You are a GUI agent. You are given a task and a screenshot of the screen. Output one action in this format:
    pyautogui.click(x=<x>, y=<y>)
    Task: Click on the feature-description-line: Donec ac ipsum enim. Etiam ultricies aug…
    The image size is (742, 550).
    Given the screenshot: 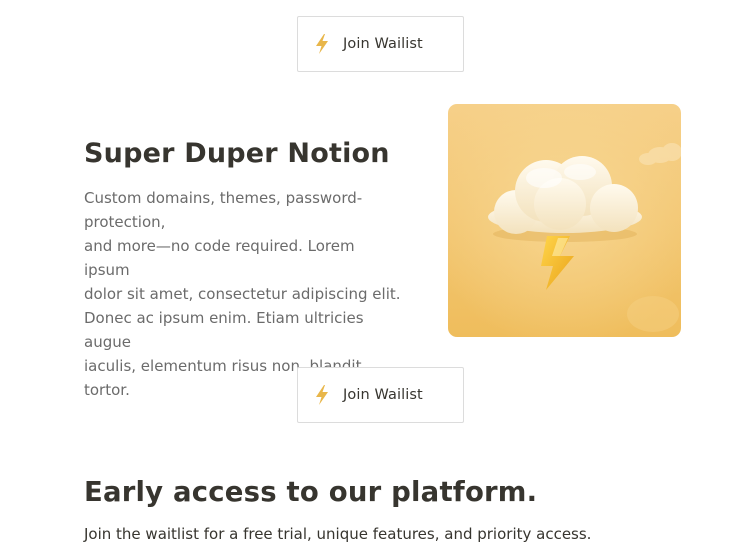 What is the action you would take?
    pyautogui.click(x=224, y=330)
    